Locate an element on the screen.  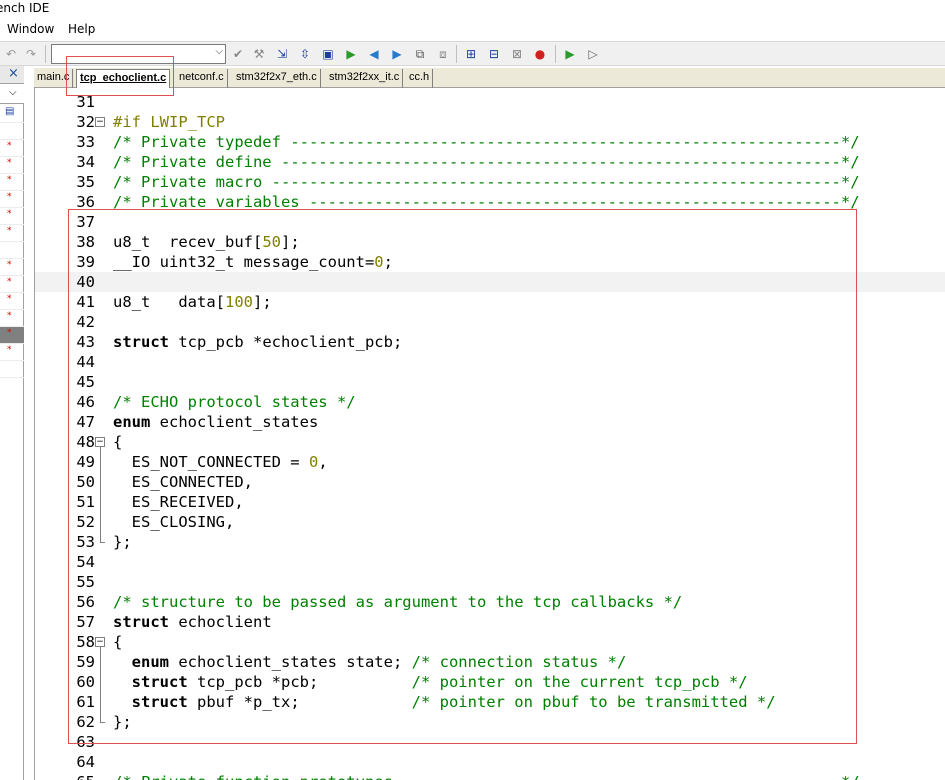
tab-netconf-c: netconf.c is located at coordinates (202, 78).